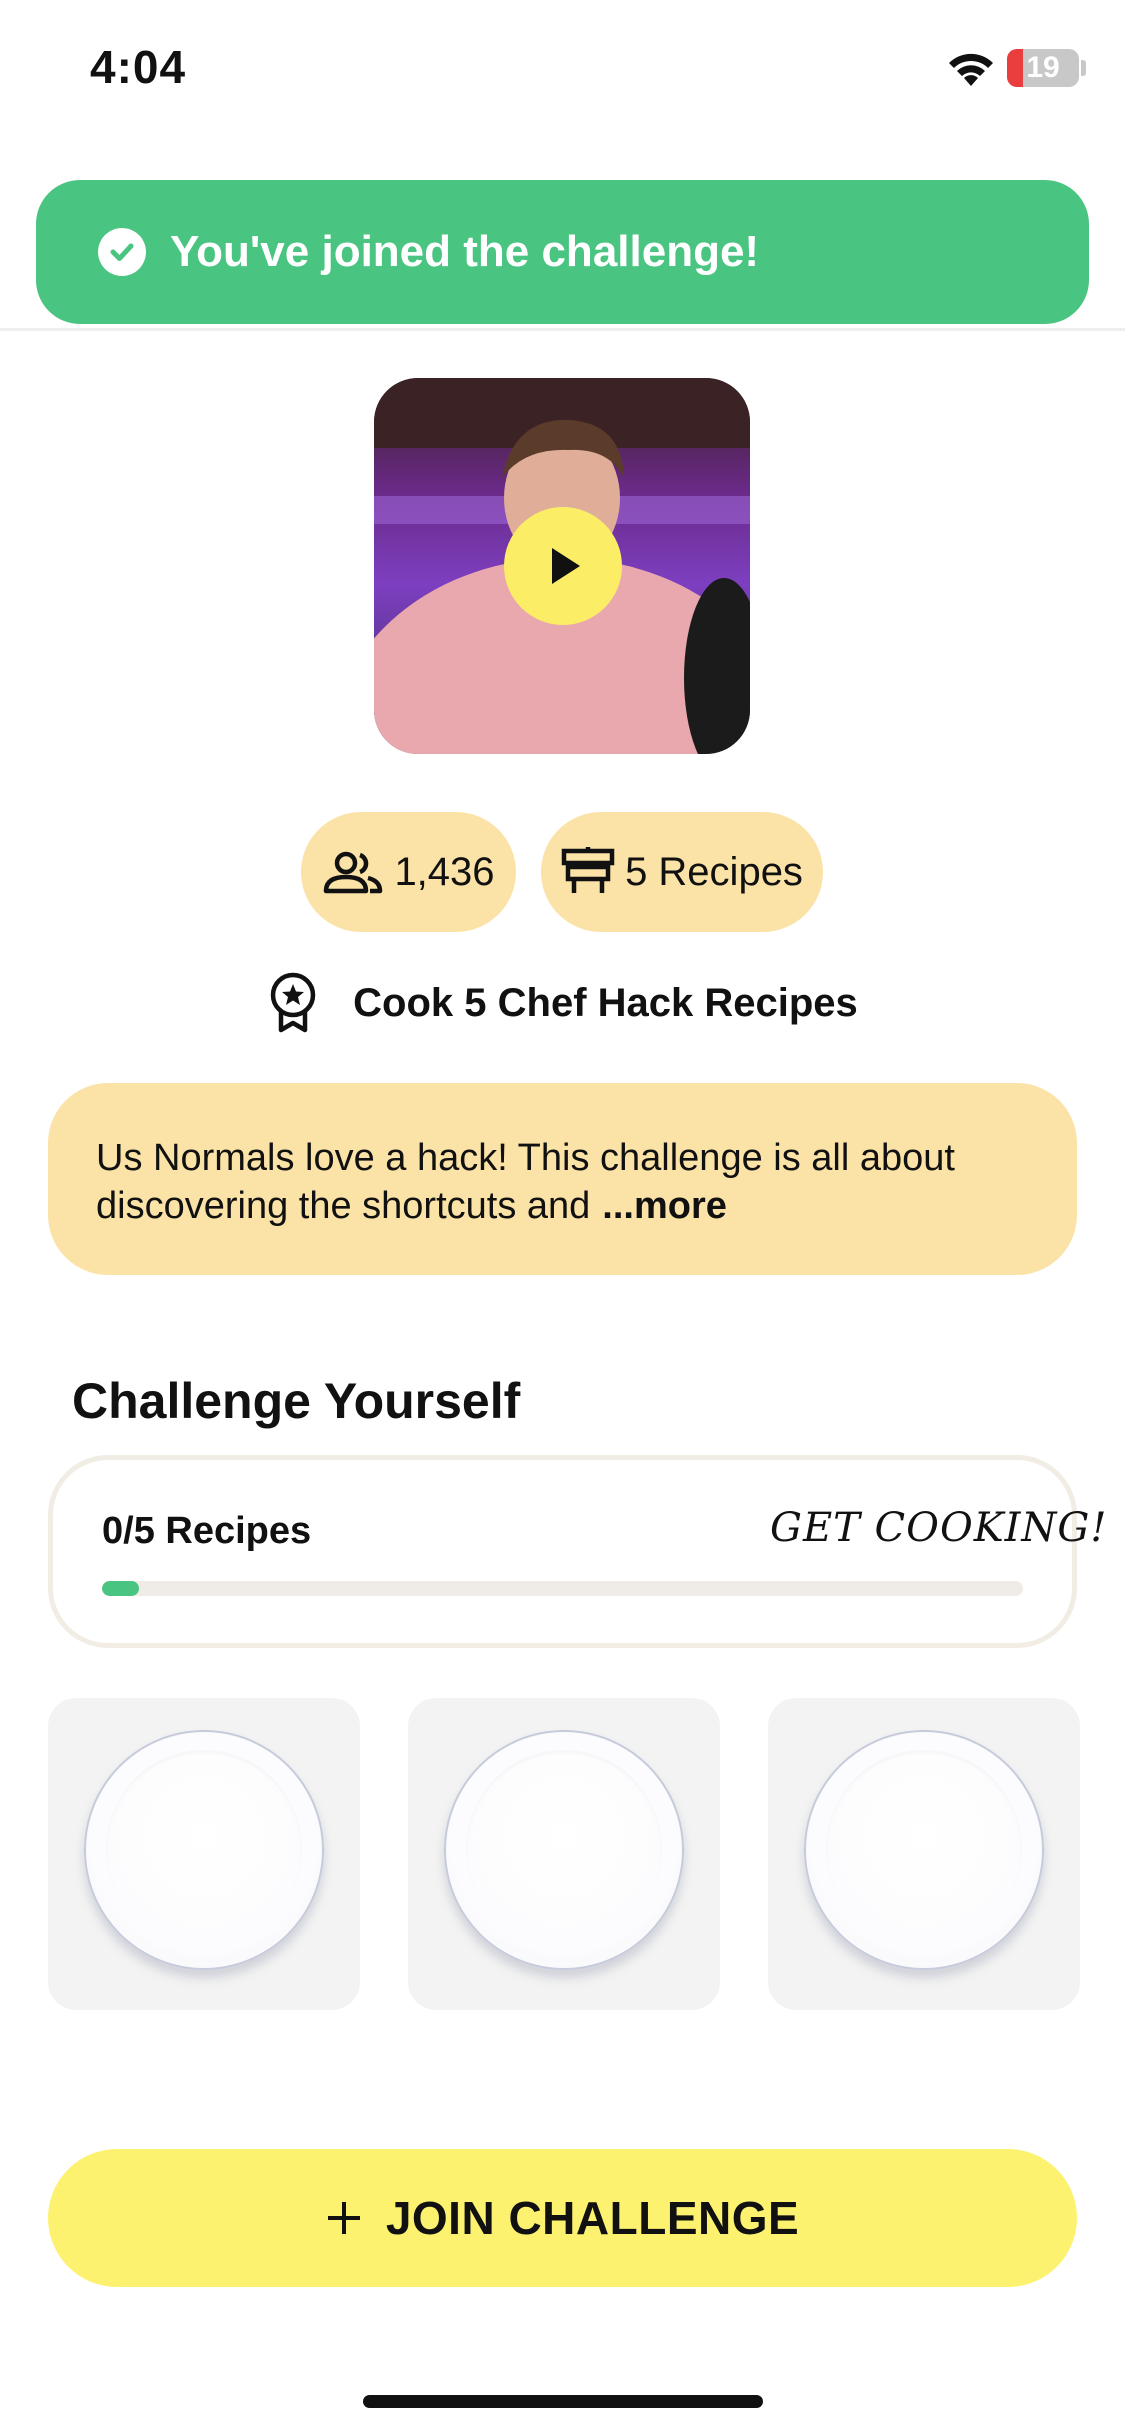 The height and width of the screenshot is (2436, 1125). I want to click on play-icon, so click(566, 566).